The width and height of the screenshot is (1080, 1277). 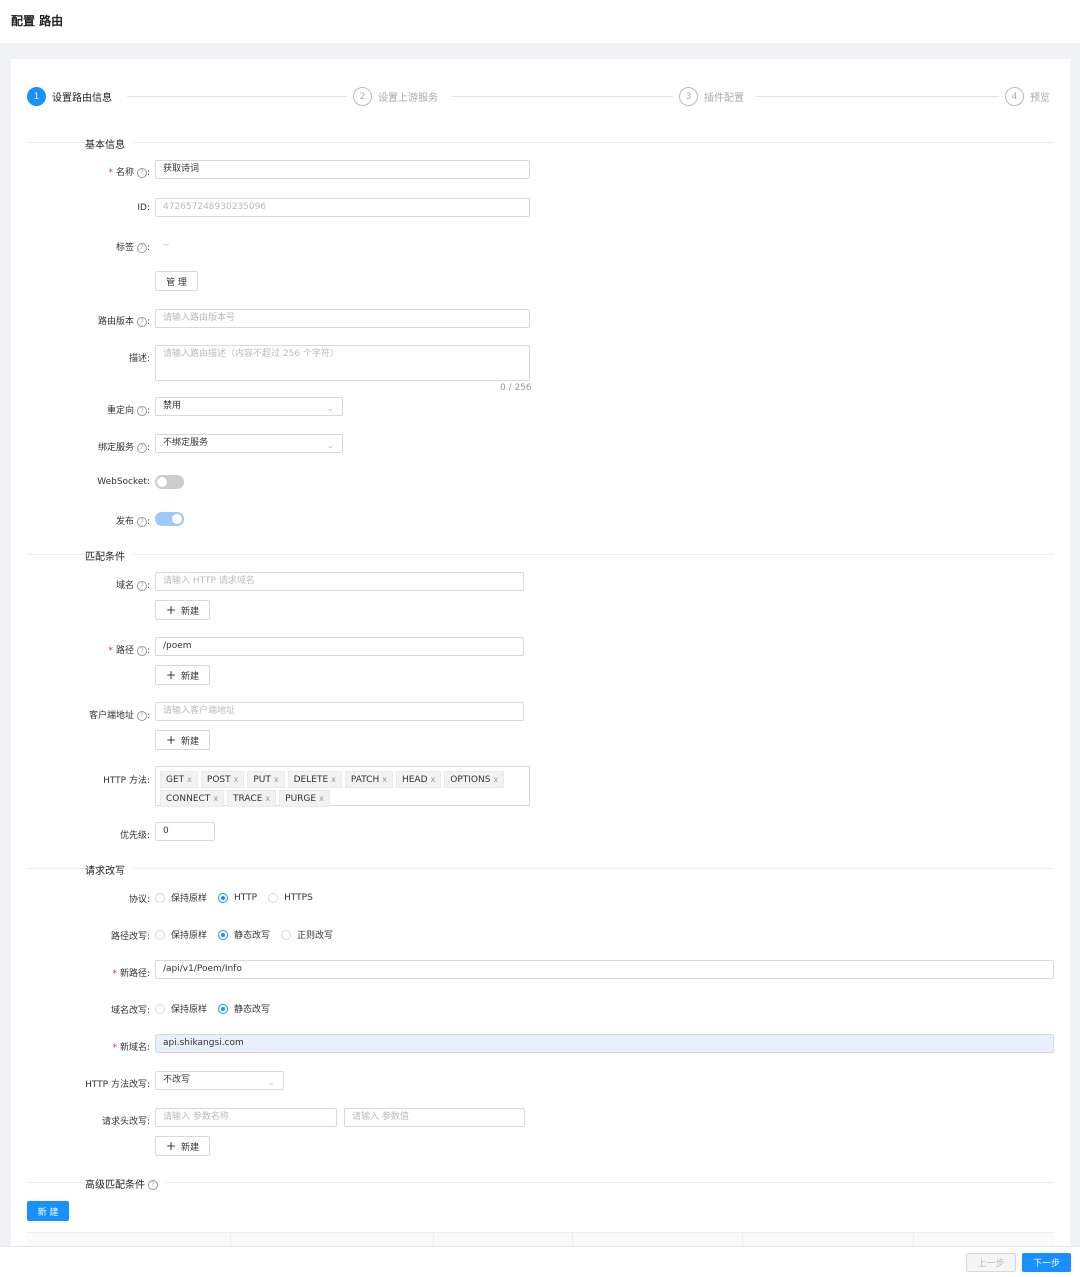 What do you see at coordinates (48, 1211) in the screenshot?
I see `new-advanced-condition-button: 新 建` at bounding box center [48, 1211].